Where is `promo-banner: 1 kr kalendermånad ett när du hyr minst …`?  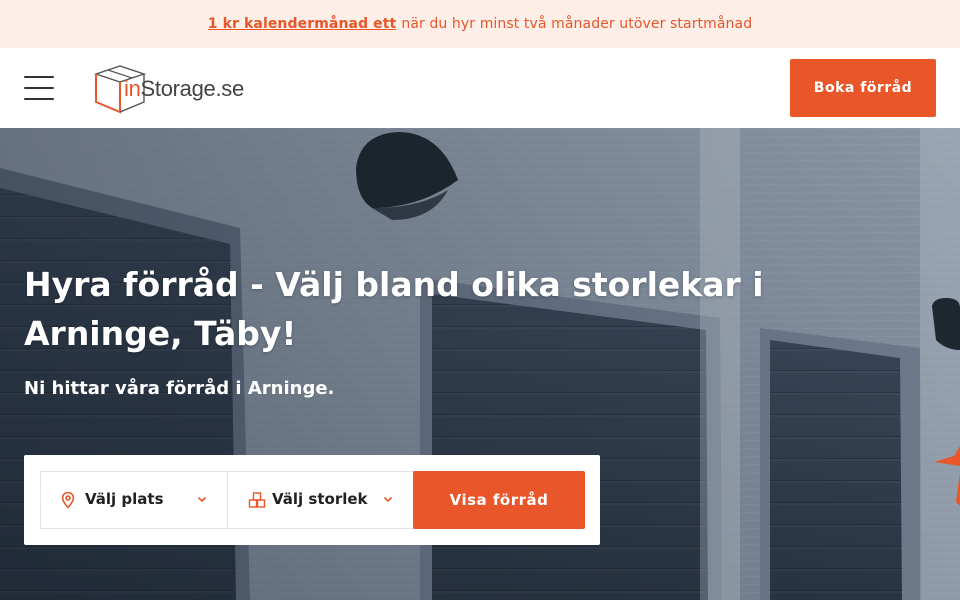
promo-banner: 1 kr kalendermånad ett när du hyr minst … is located at coordinates (480, 24).